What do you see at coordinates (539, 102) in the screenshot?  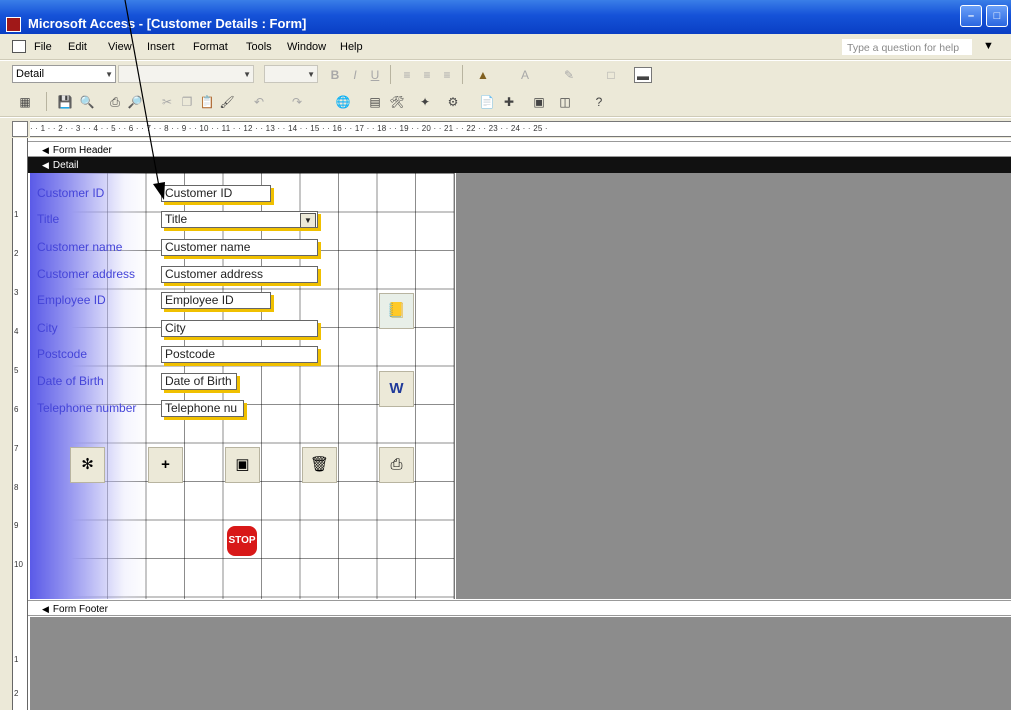 I see `database-window-icon: ▣` at bounding box center [539, 102].